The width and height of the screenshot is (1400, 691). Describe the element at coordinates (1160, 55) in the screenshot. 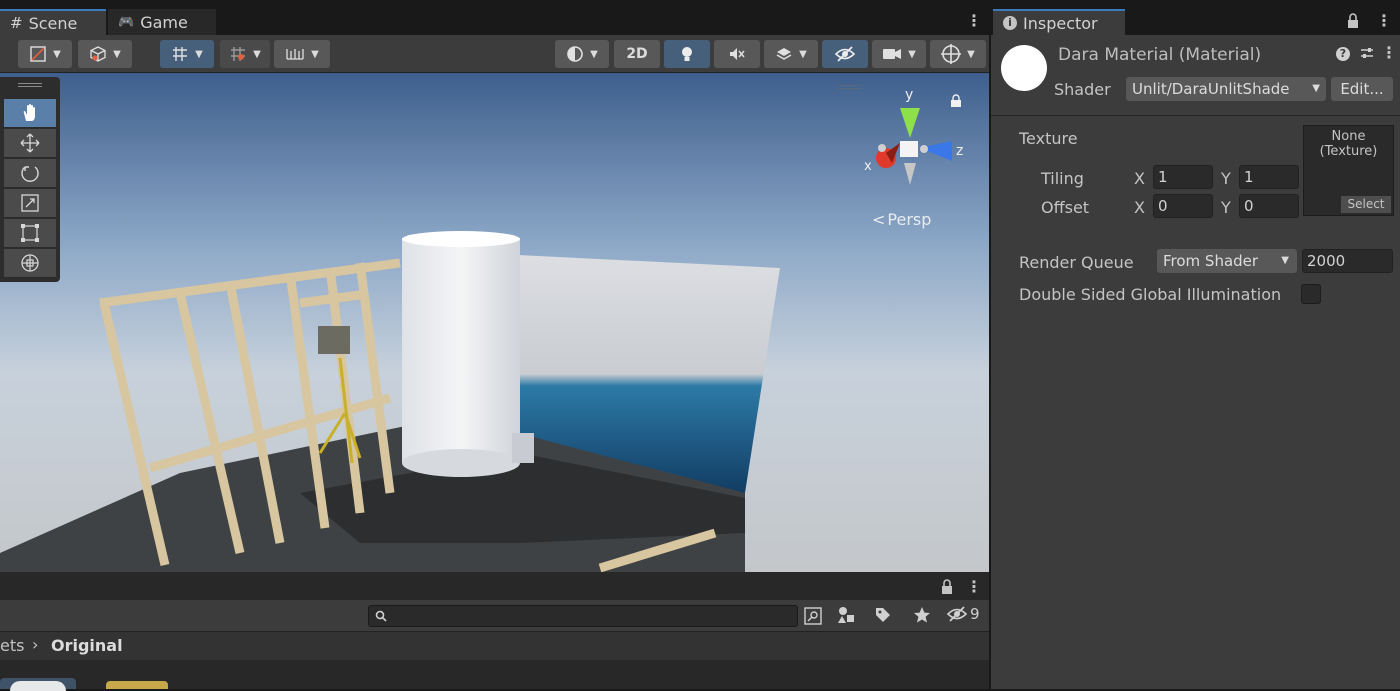

I see `material-title: Dara Material (Material)` at that location.